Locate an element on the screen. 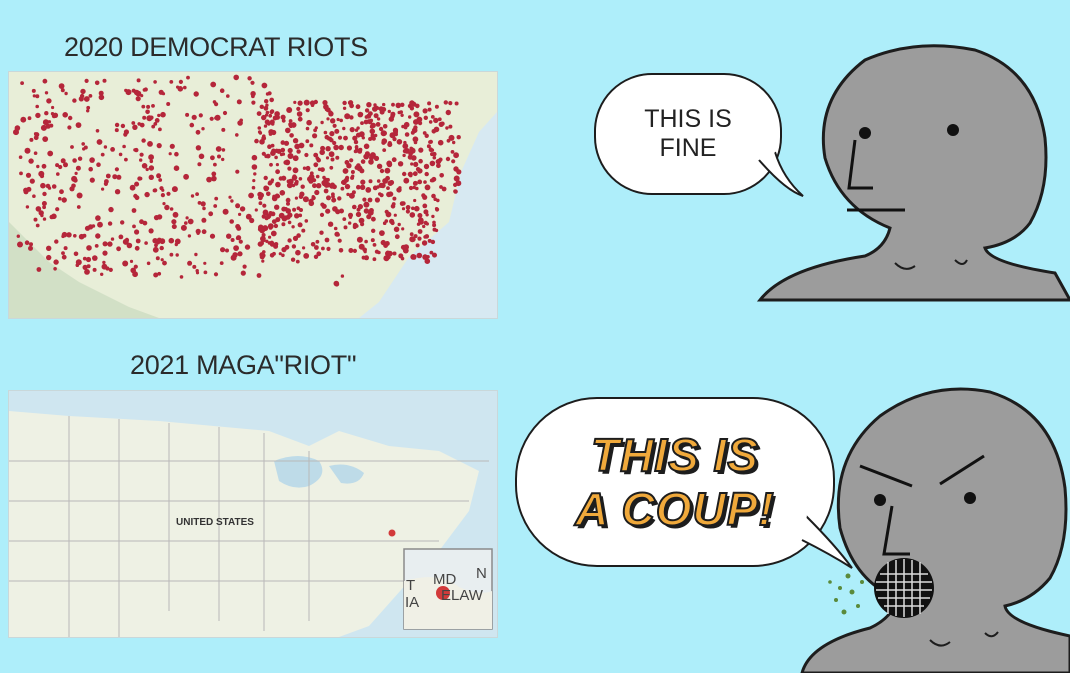 The height and width of the screenshot is (673, 1070). spit-droplets is located at coordinates (846, 594).